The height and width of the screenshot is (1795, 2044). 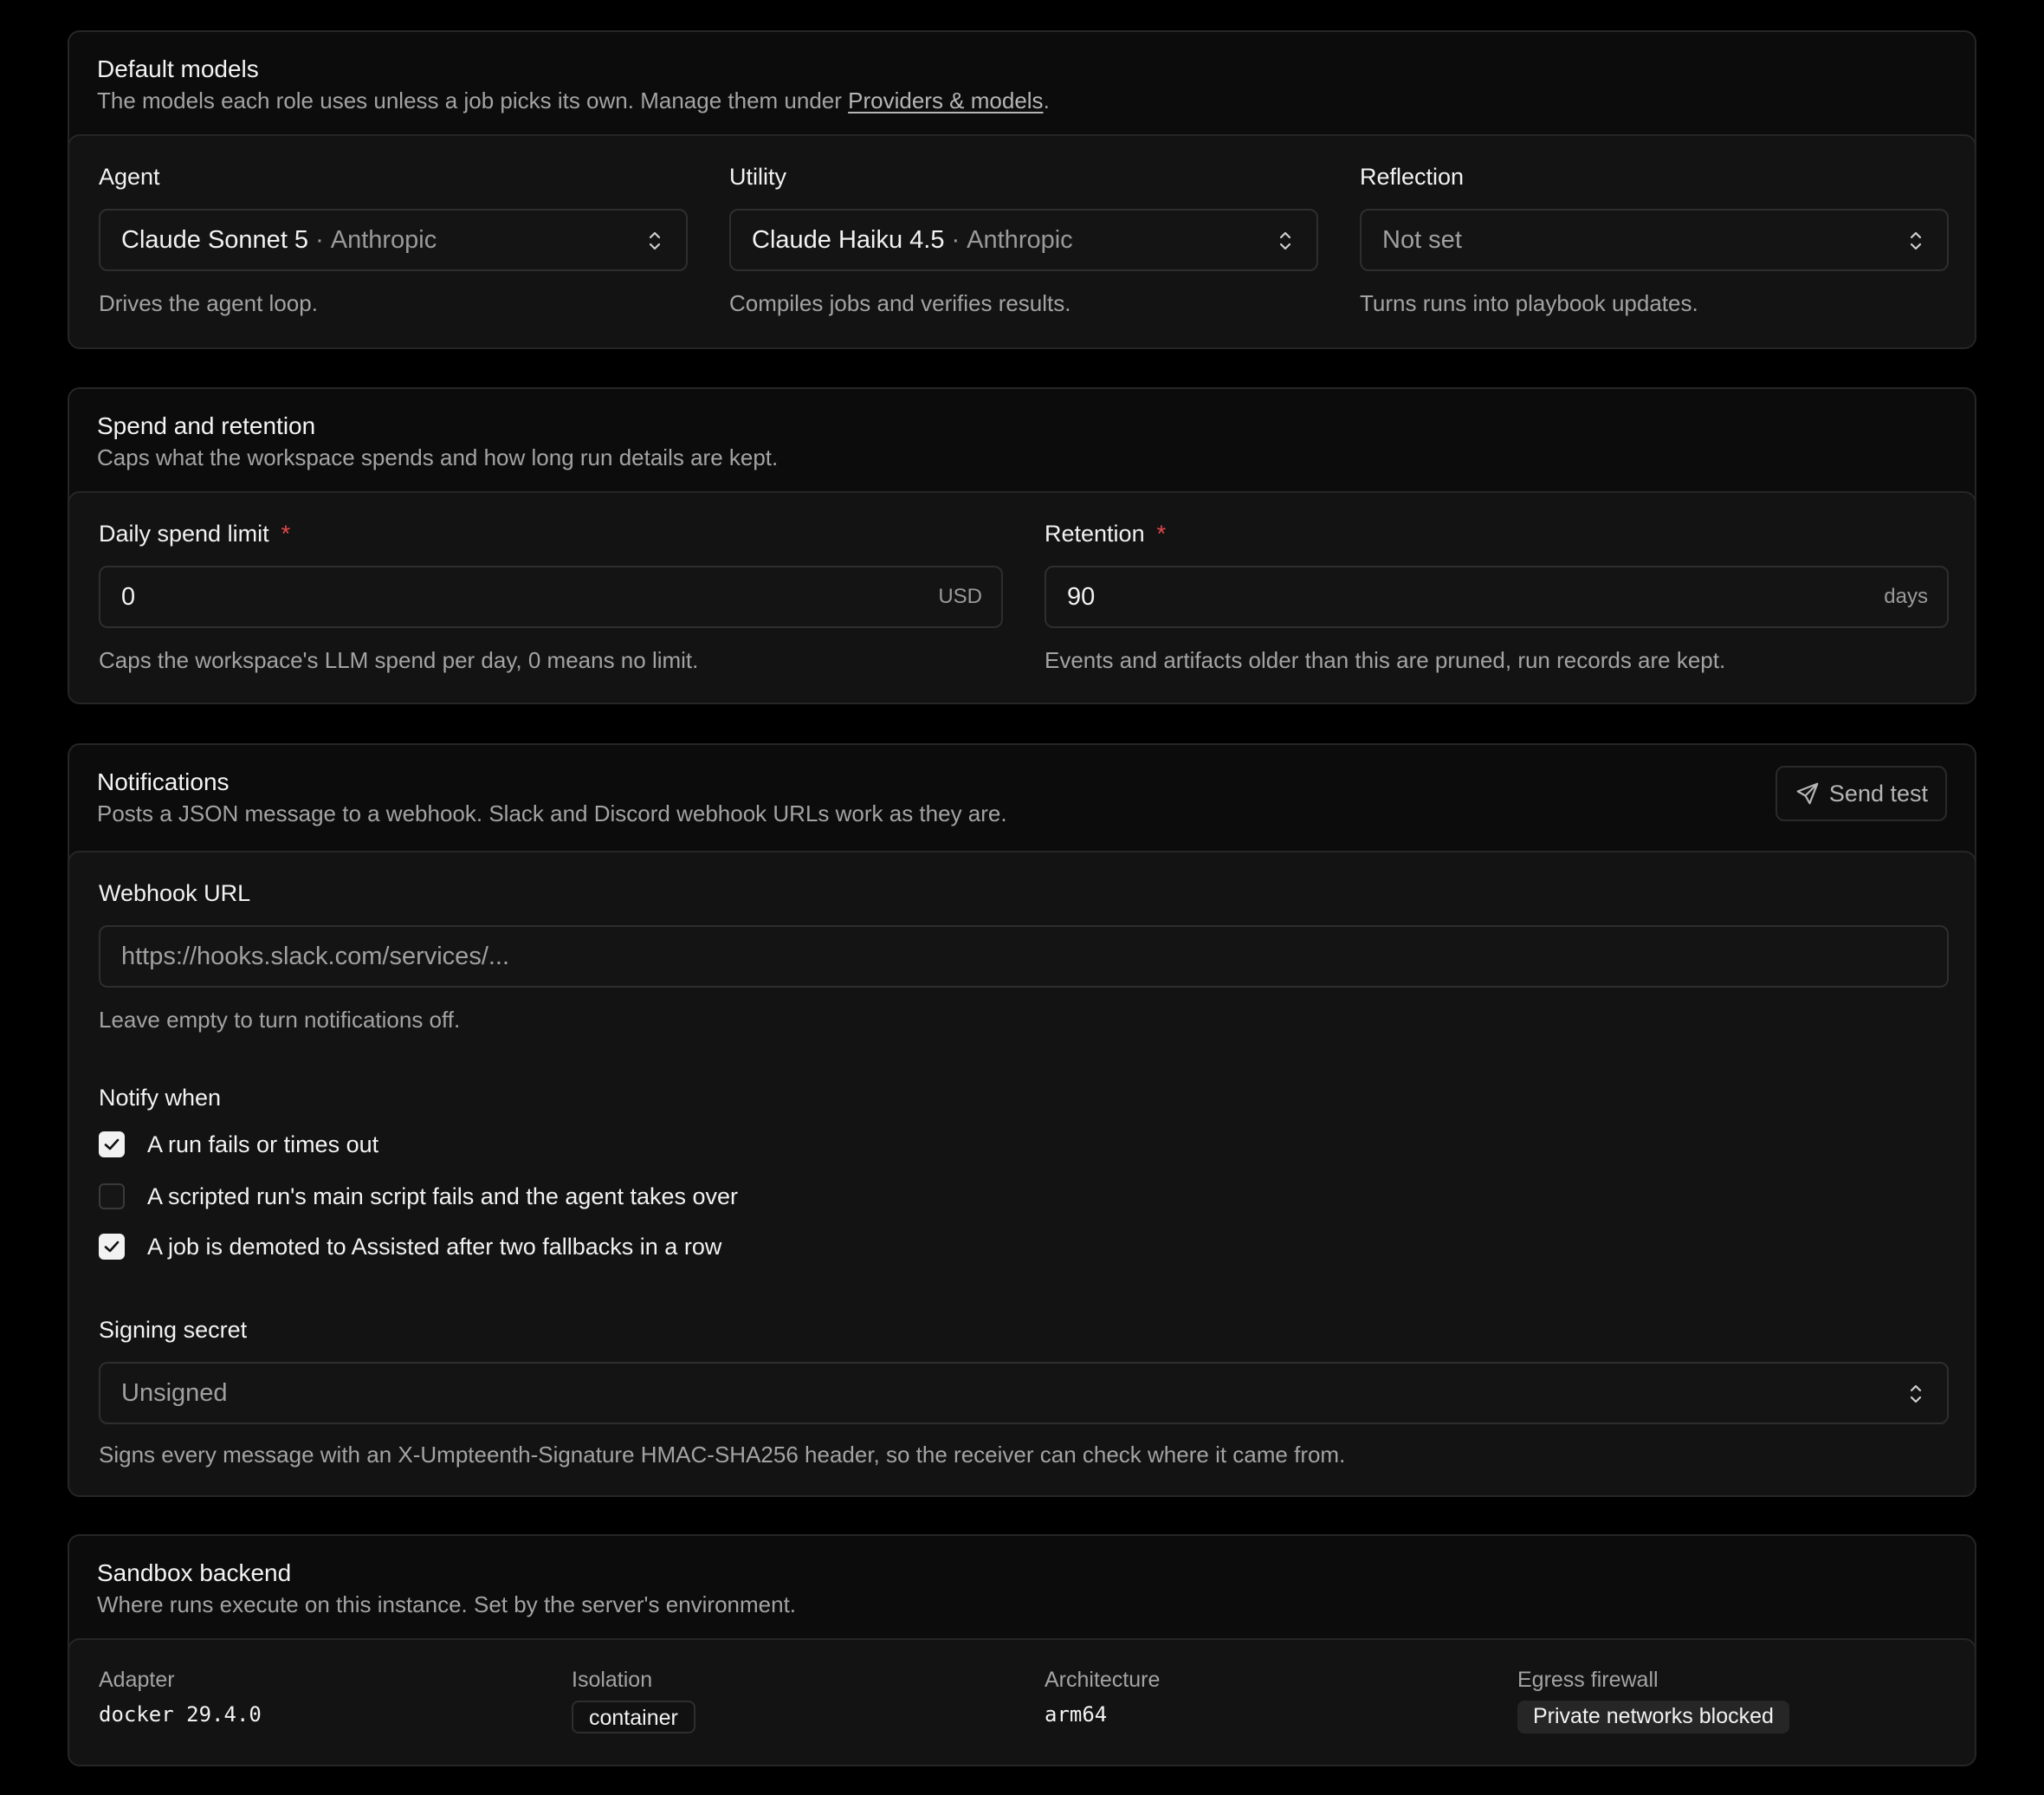 I want to click on signing-secret-select: Unsigned, so click(x=1024, y=1393).